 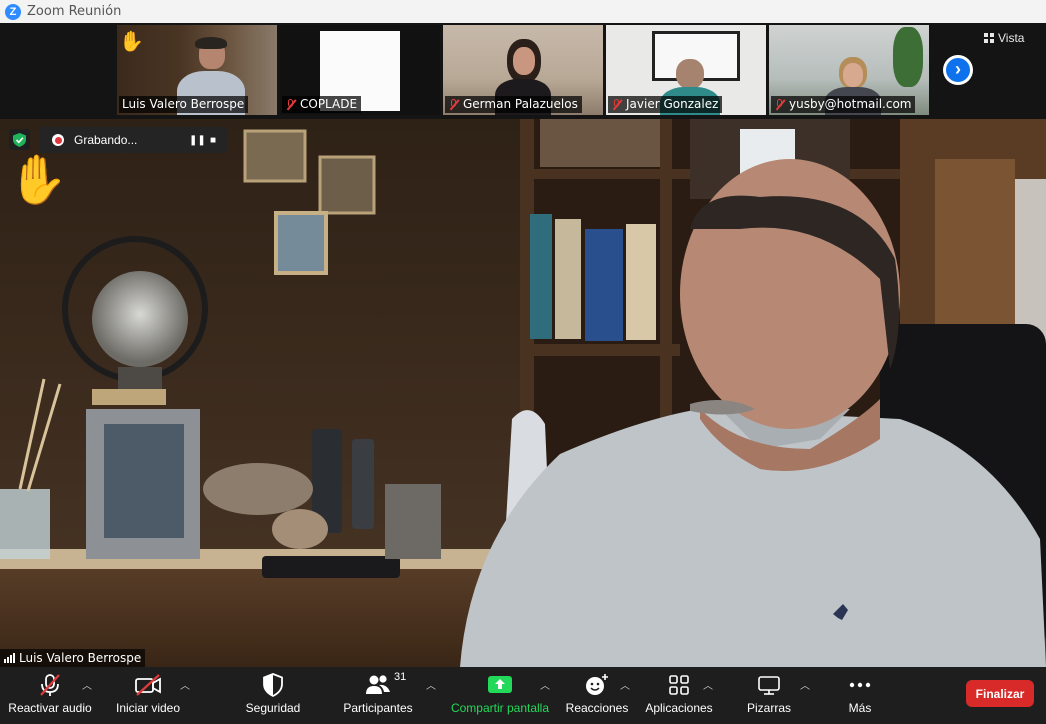 What do you see at coordinates (513, 104) in the screenshot?
I see `participant-name: German Palazuelos` at bounding box center [513, 104].